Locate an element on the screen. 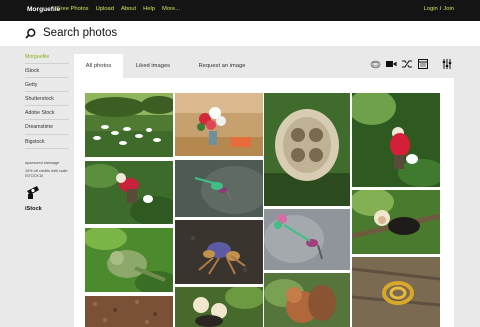  calendar-icon is located at coordinates (423, 64).